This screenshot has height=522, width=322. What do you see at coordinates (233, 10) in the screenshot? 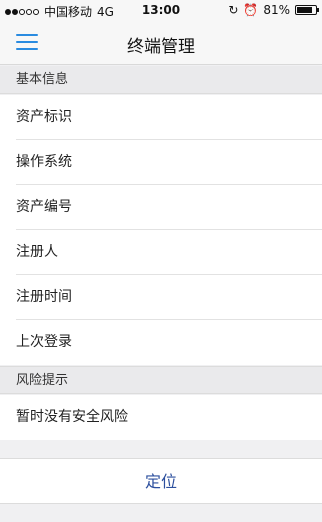
I see `orientation-lock-icon: ↻` at bounding box center [233, 10].